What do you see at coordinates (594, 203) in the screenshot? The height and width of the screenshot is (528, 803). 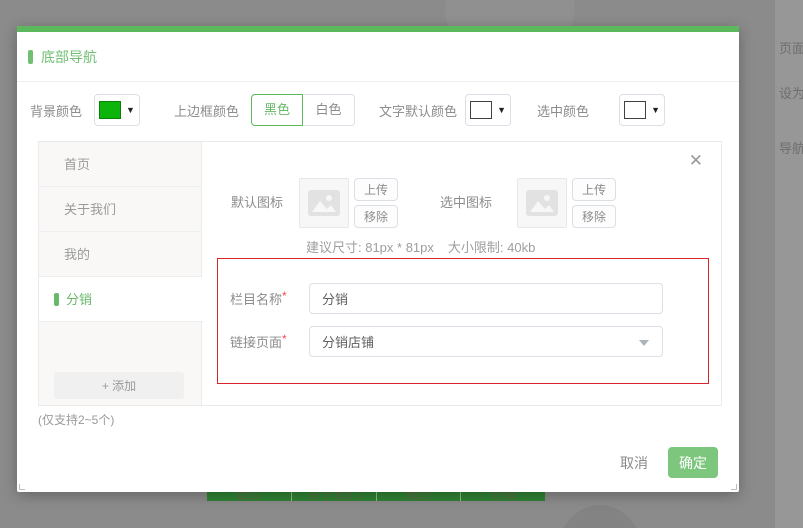 I see `selected-icon-actions: 上传 移除` at bounding box center [594, 203].